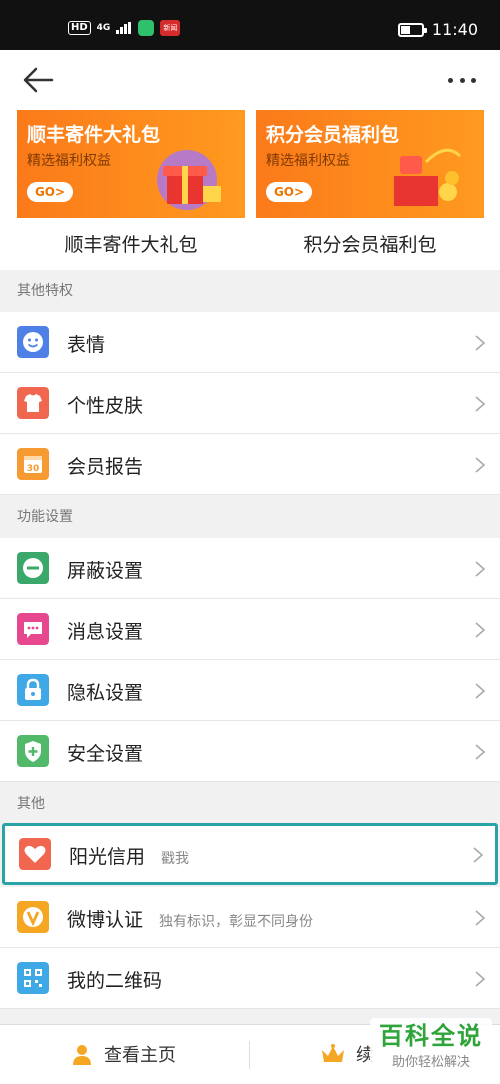 This screenshot has height=1084, width=500. I want to click on hd-badge: HD, so click(79, 28).